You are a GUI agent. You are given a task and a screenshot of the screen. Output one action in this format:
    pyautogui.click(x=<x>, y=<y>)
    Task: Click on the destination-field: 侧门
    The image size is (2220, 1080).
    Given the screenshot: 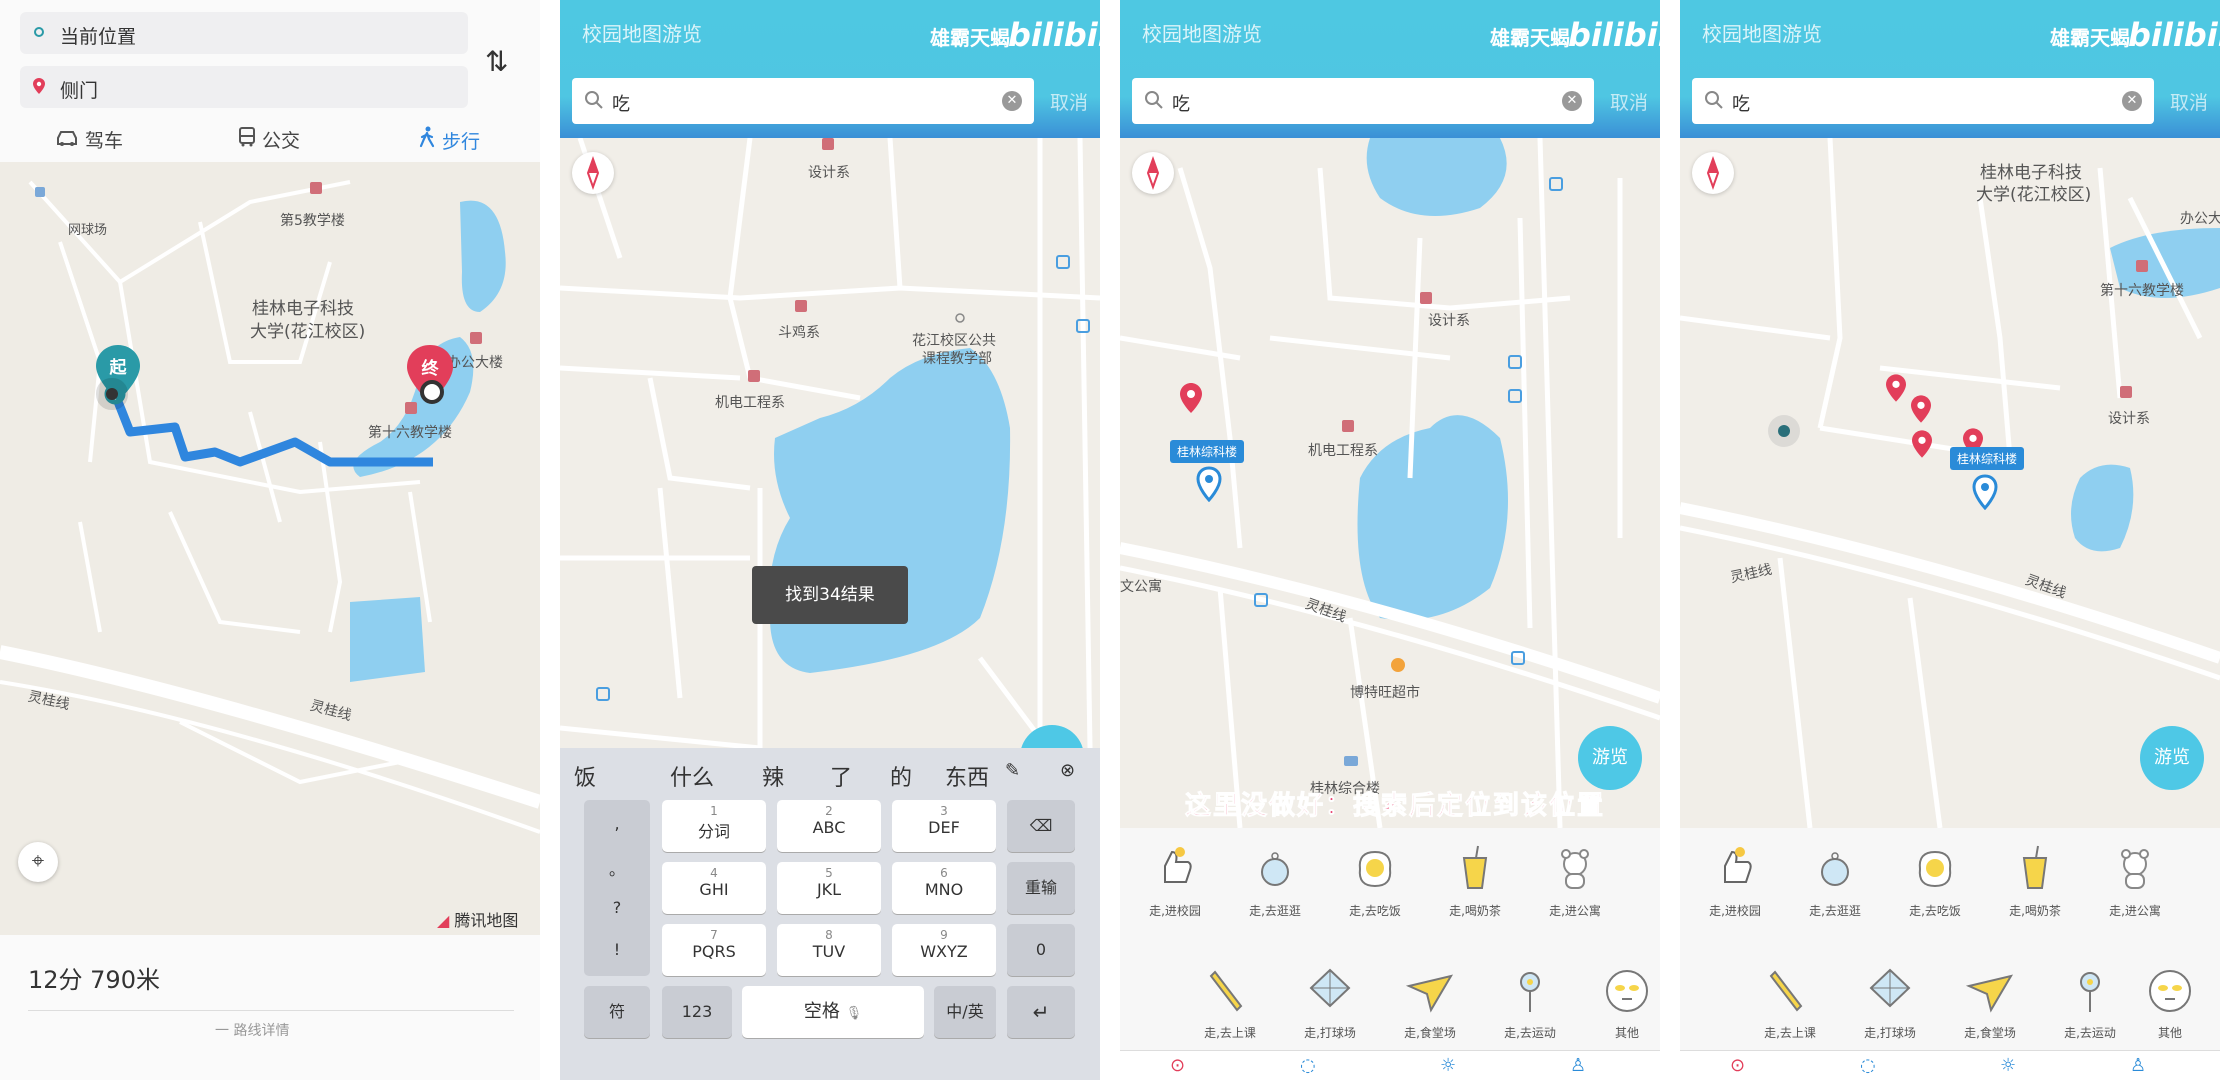 What is the action you would take?
    pyautogui.click(x=244, y=87)
    